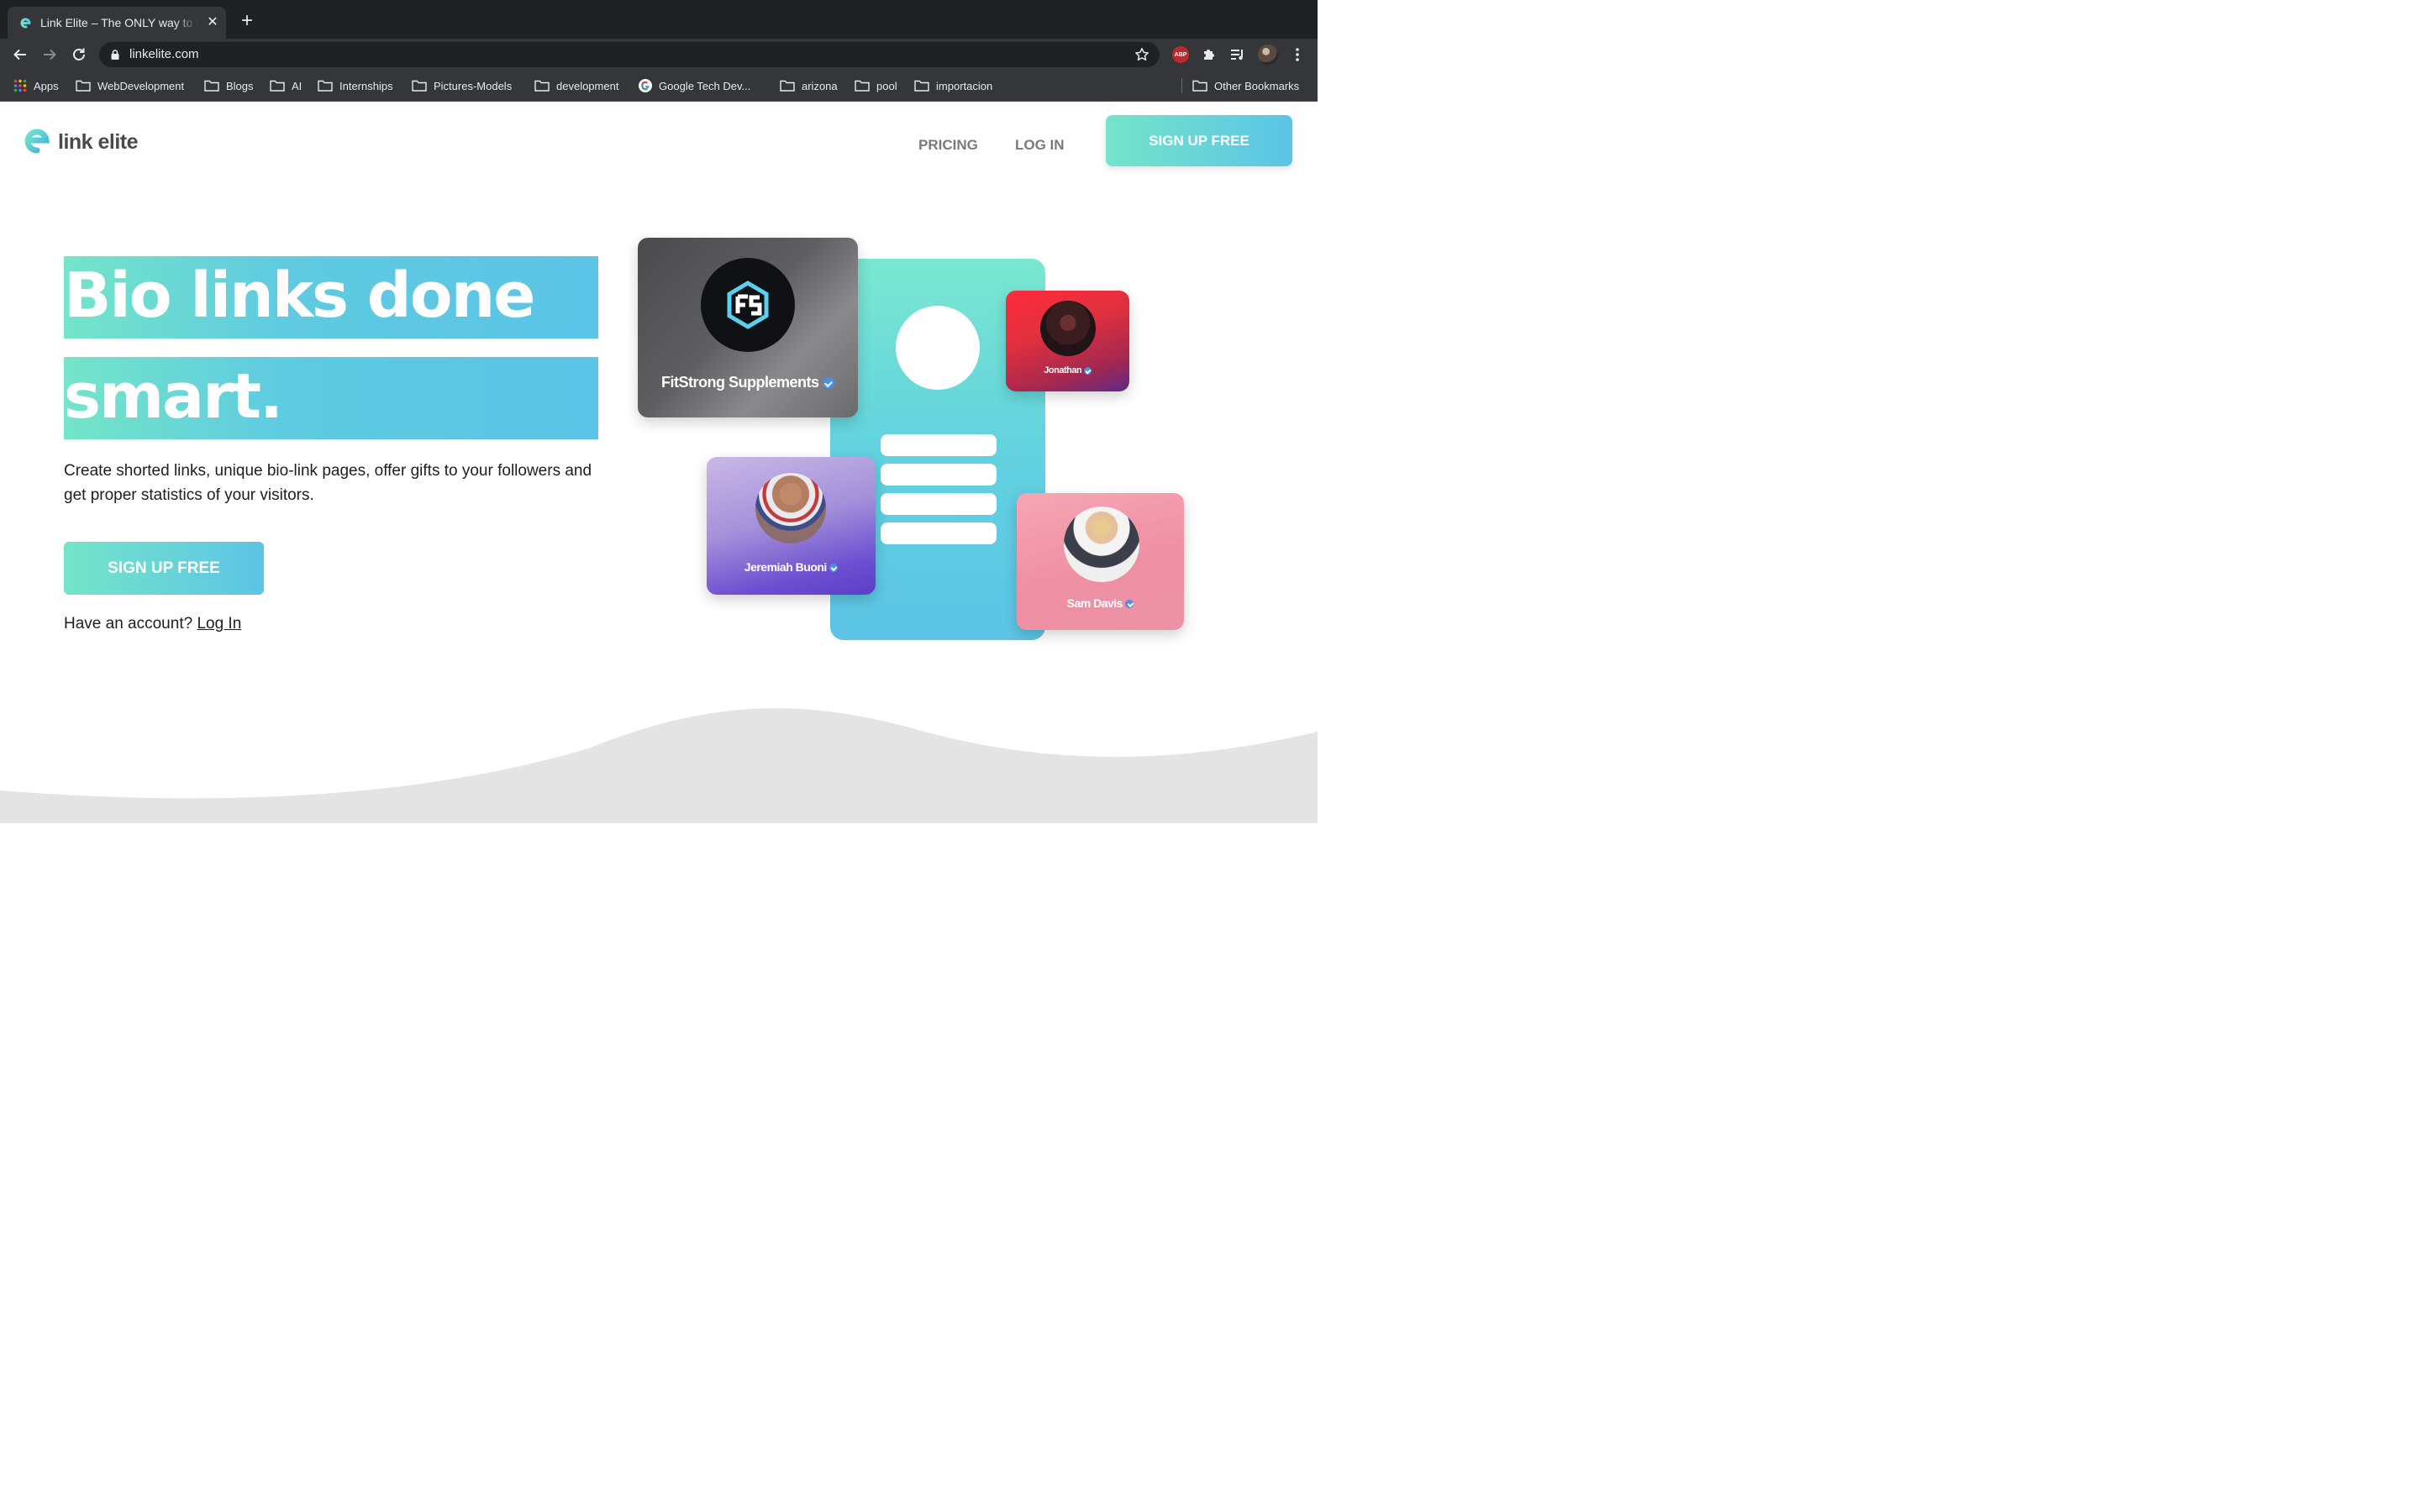  Describe the element at coordinates (948, 145) in the screenshot. I see `nav-pricing-link: PRICING` at that location.